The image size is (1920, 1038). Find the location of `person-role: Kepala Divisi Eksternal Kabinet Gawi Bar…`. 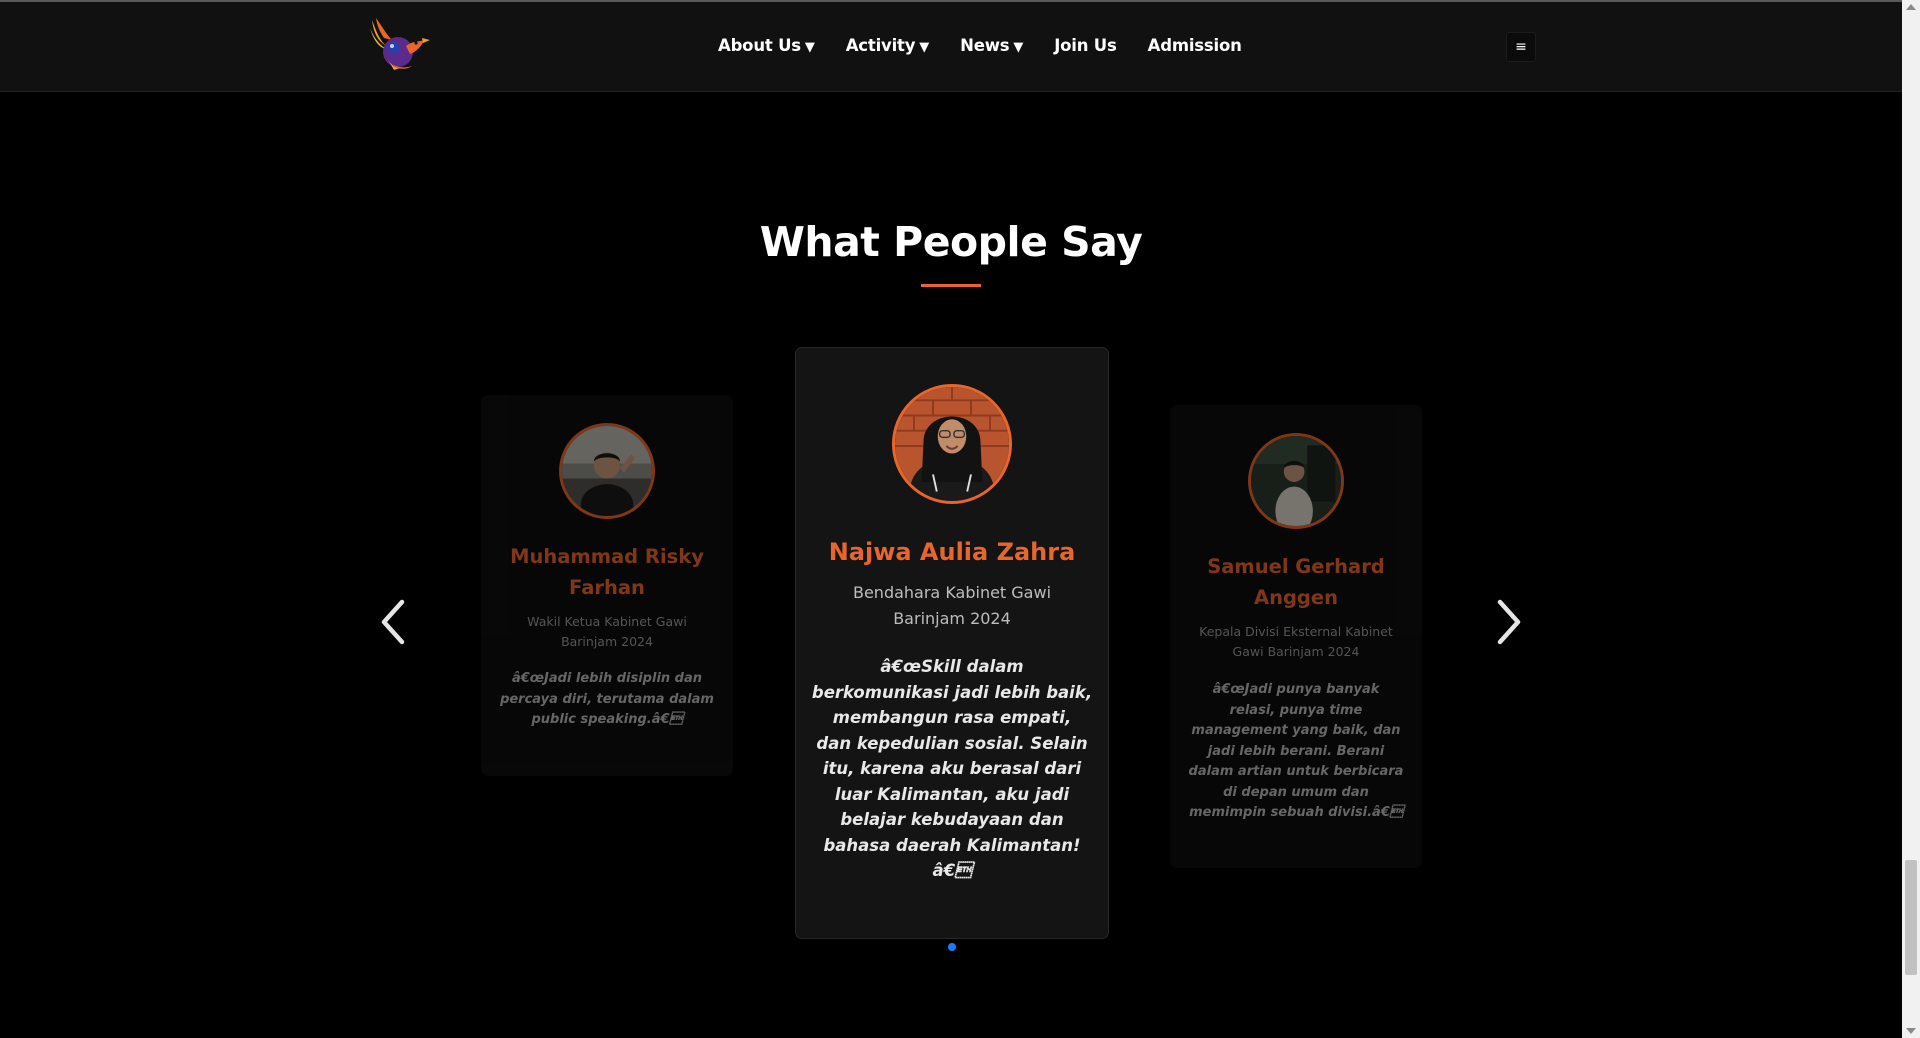

person-role: Kepala Divisi Eksternal Kabinet Gawi Bar… is located at coordinates (1296, 642).